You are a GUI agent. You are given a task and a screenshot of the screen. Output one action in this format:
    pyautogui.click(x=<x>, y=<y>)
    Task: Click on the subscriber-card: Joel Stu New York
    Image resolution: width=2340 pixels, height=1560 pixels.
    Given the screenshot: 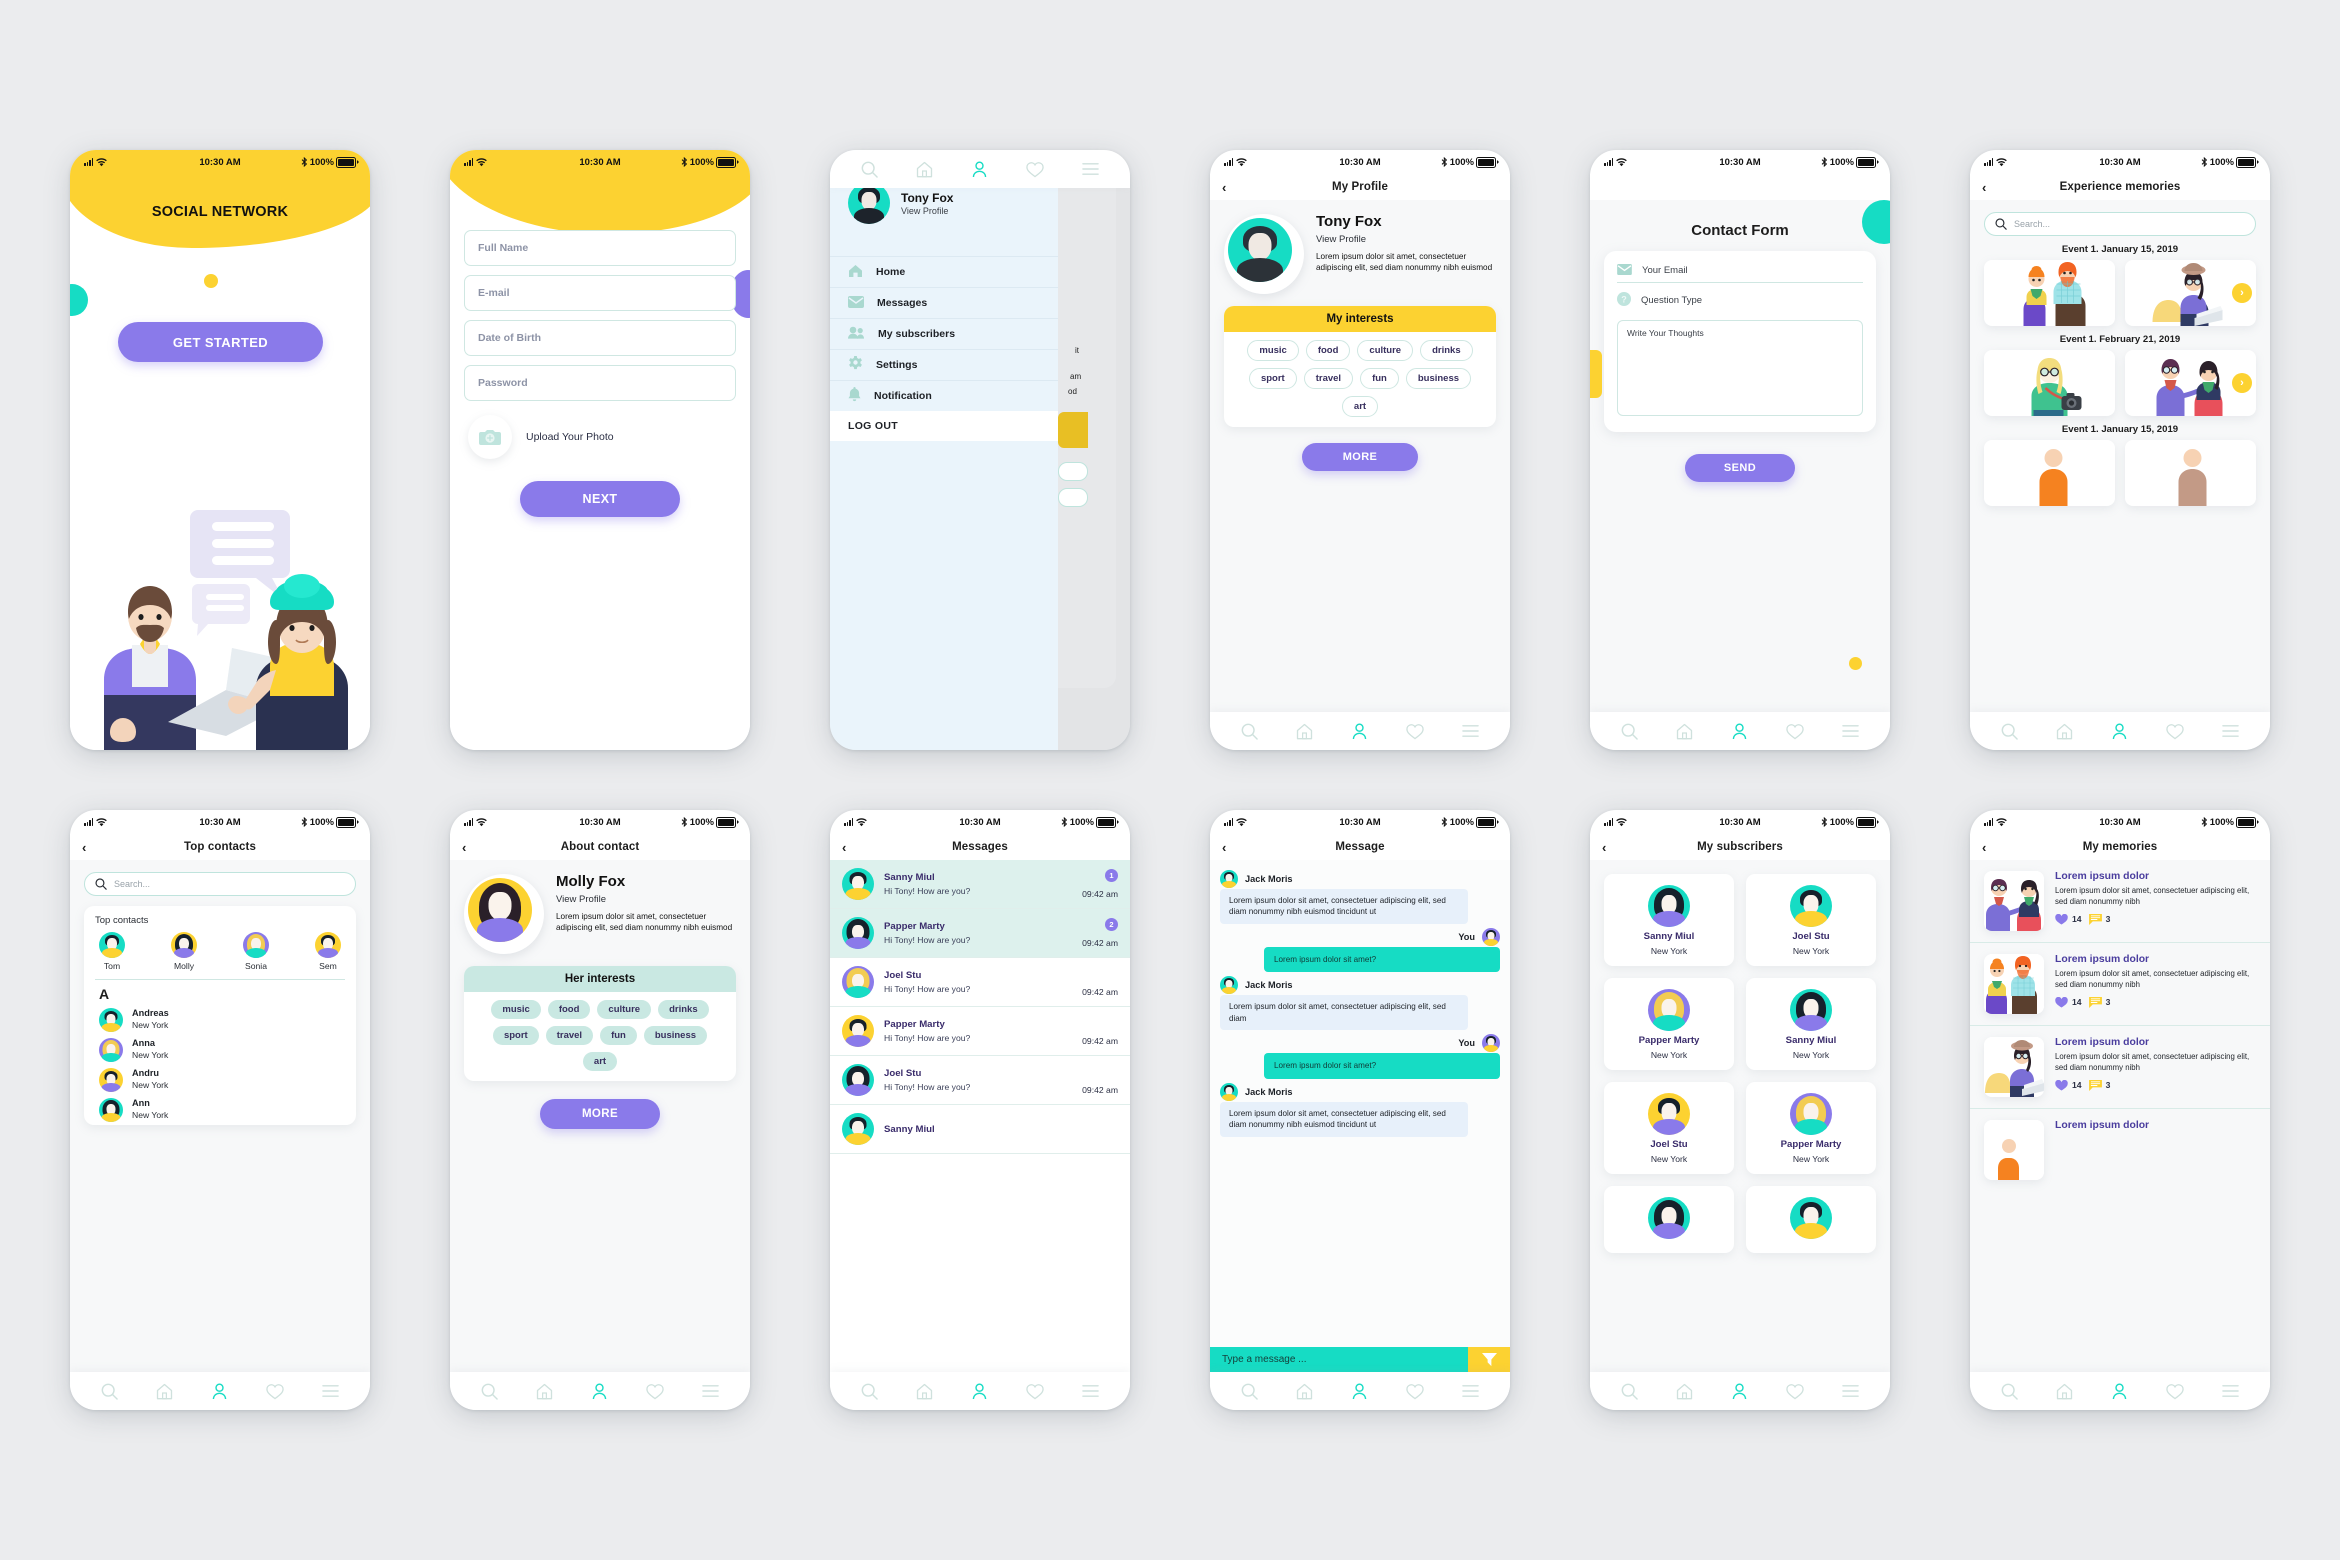 What is the action you would take?
    pyautogui.click(x=1669, y=1128)
    